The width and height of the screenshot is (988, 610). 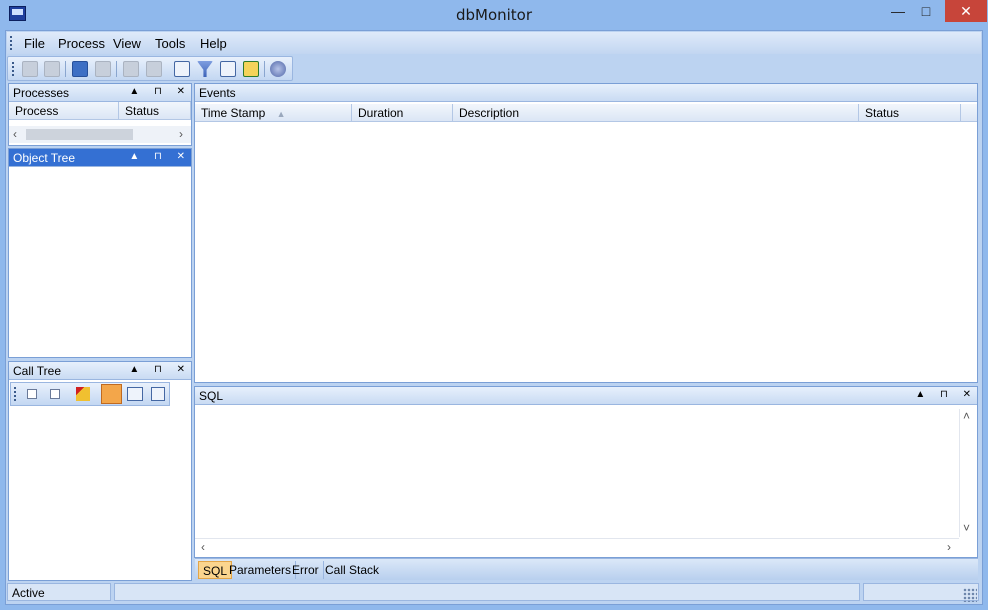 I want to click on sql-panel-title: SQL, so click(x=211, y=396).